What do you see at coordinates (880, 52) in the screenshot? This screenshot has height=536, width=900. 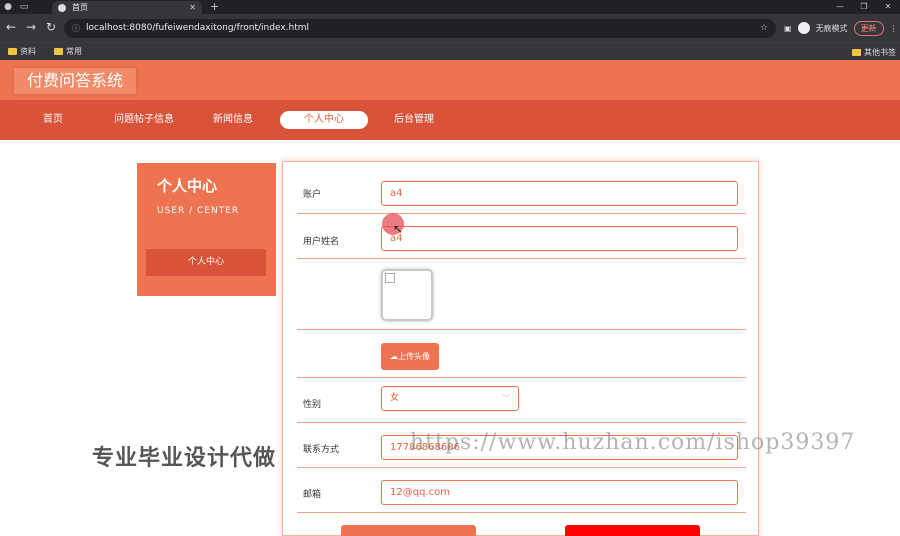 I see `bookmark-label: 其他书签` at bounding box center [880, 52].